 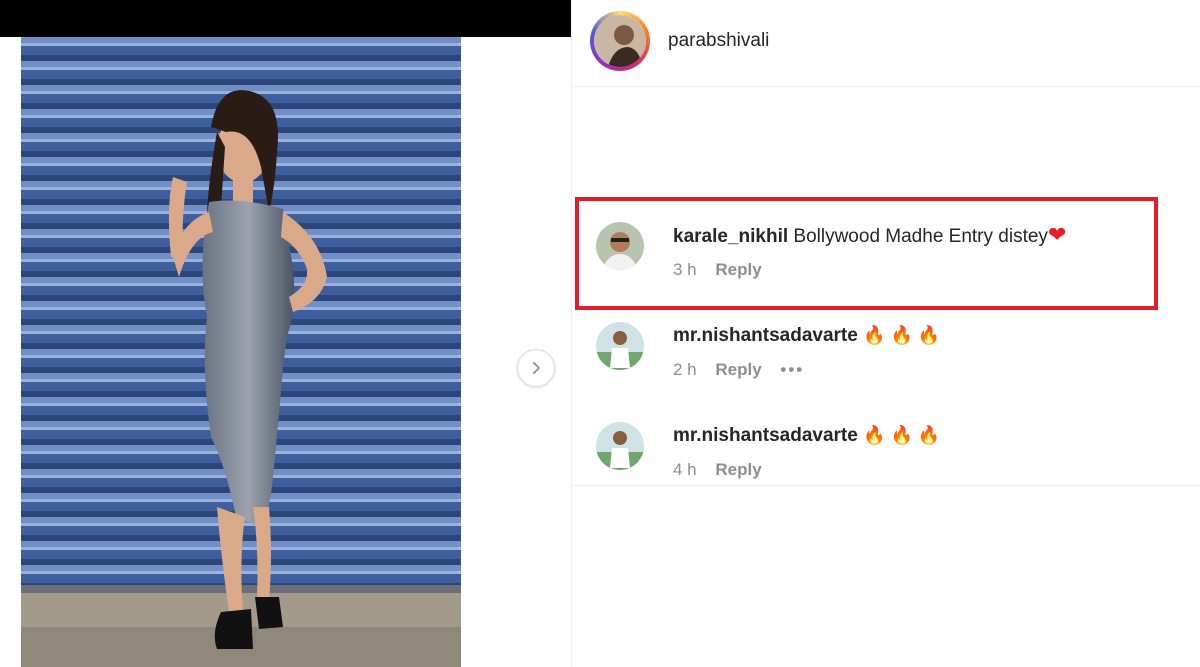 What do you see at coordinates (286, 18) in the screenshot?
I see `top-black-bar` at bounding box center [286, 18].